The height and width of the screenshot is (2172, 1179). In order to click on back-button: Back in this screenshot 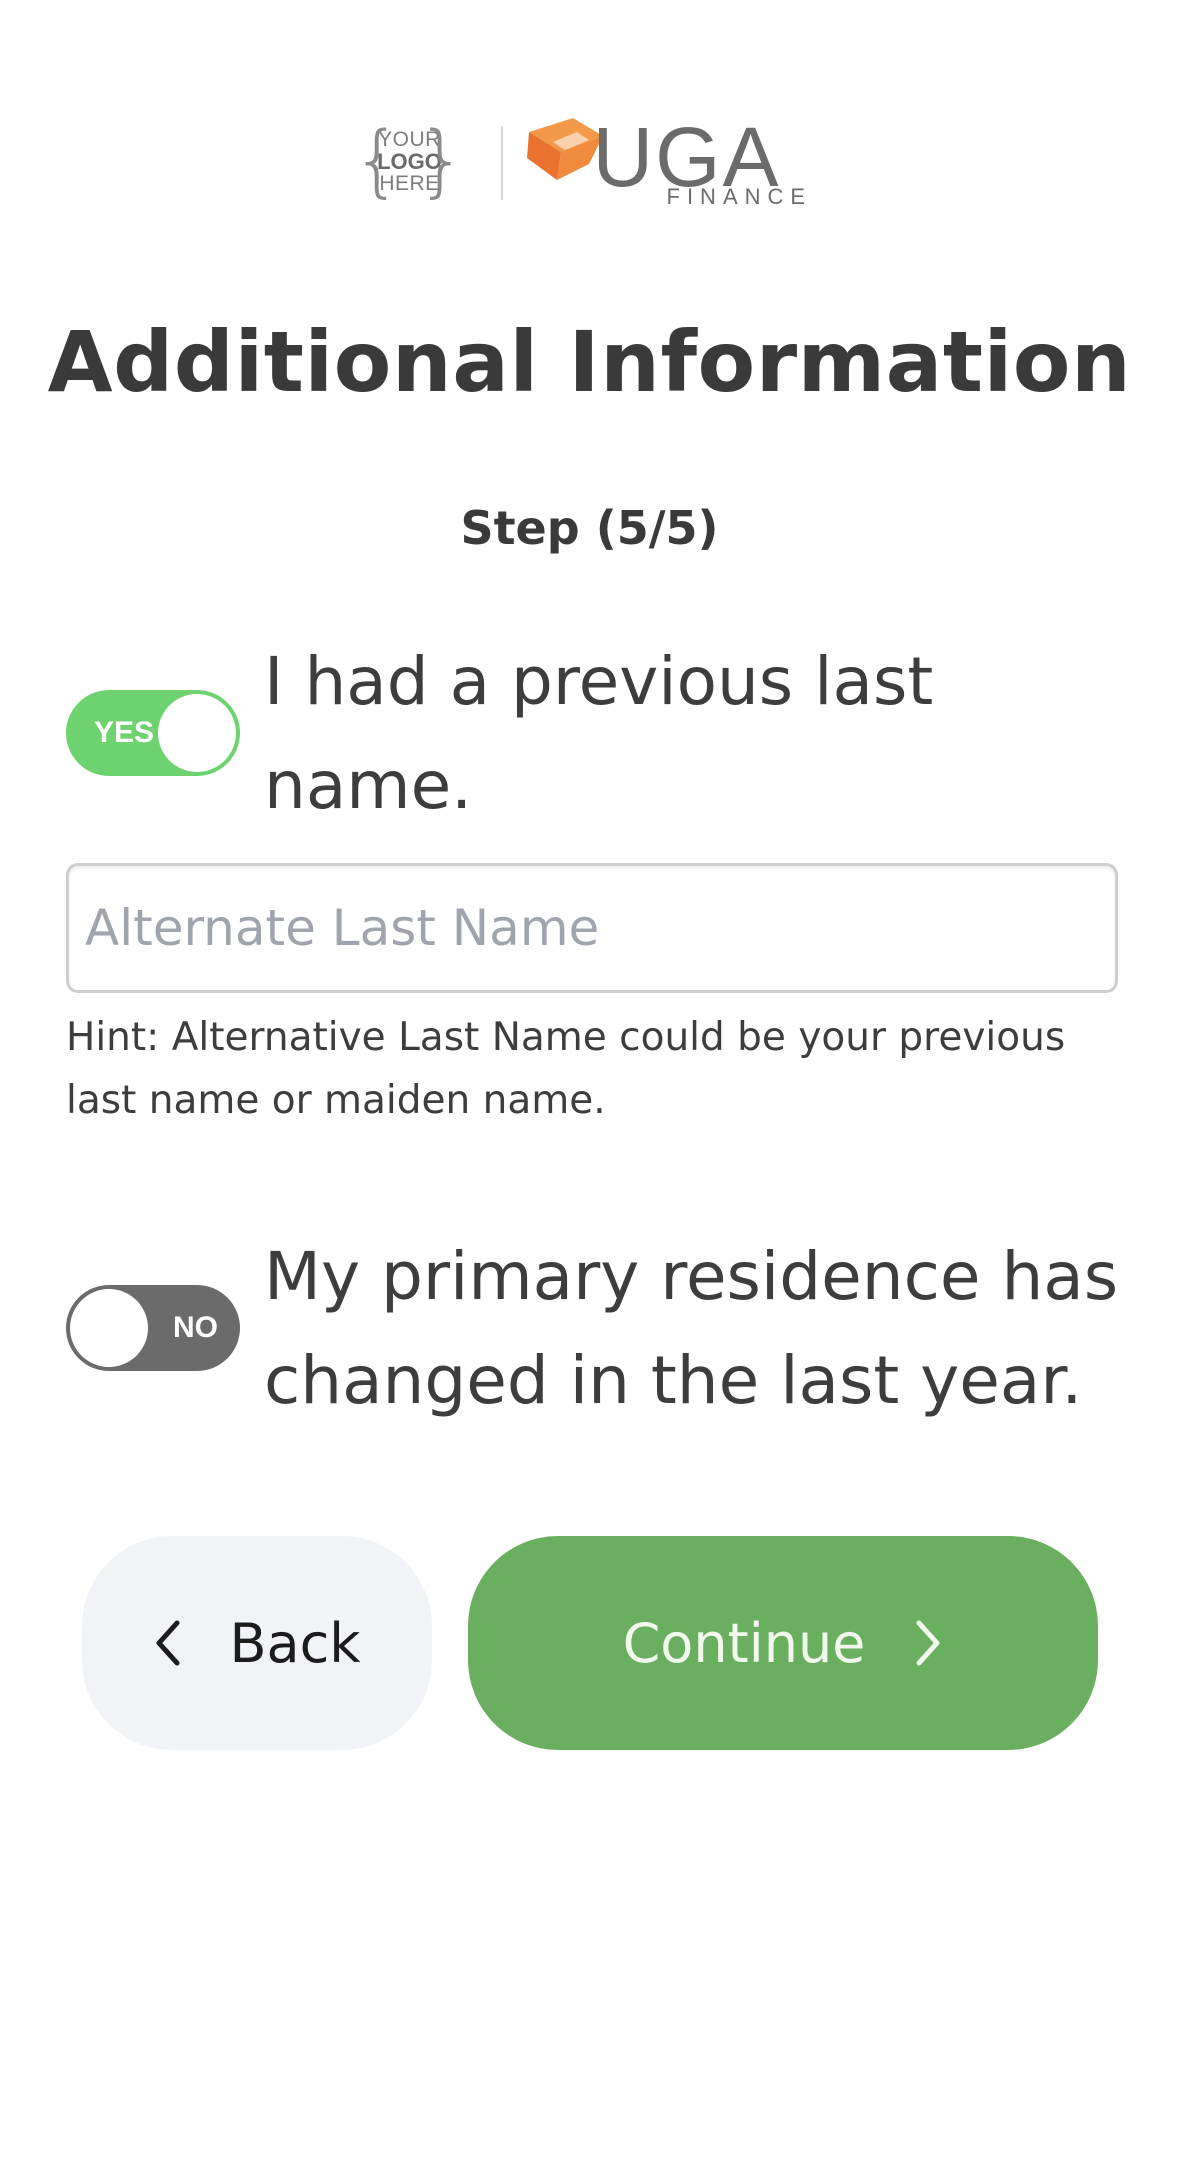, I will do `click(257, 1643)`.